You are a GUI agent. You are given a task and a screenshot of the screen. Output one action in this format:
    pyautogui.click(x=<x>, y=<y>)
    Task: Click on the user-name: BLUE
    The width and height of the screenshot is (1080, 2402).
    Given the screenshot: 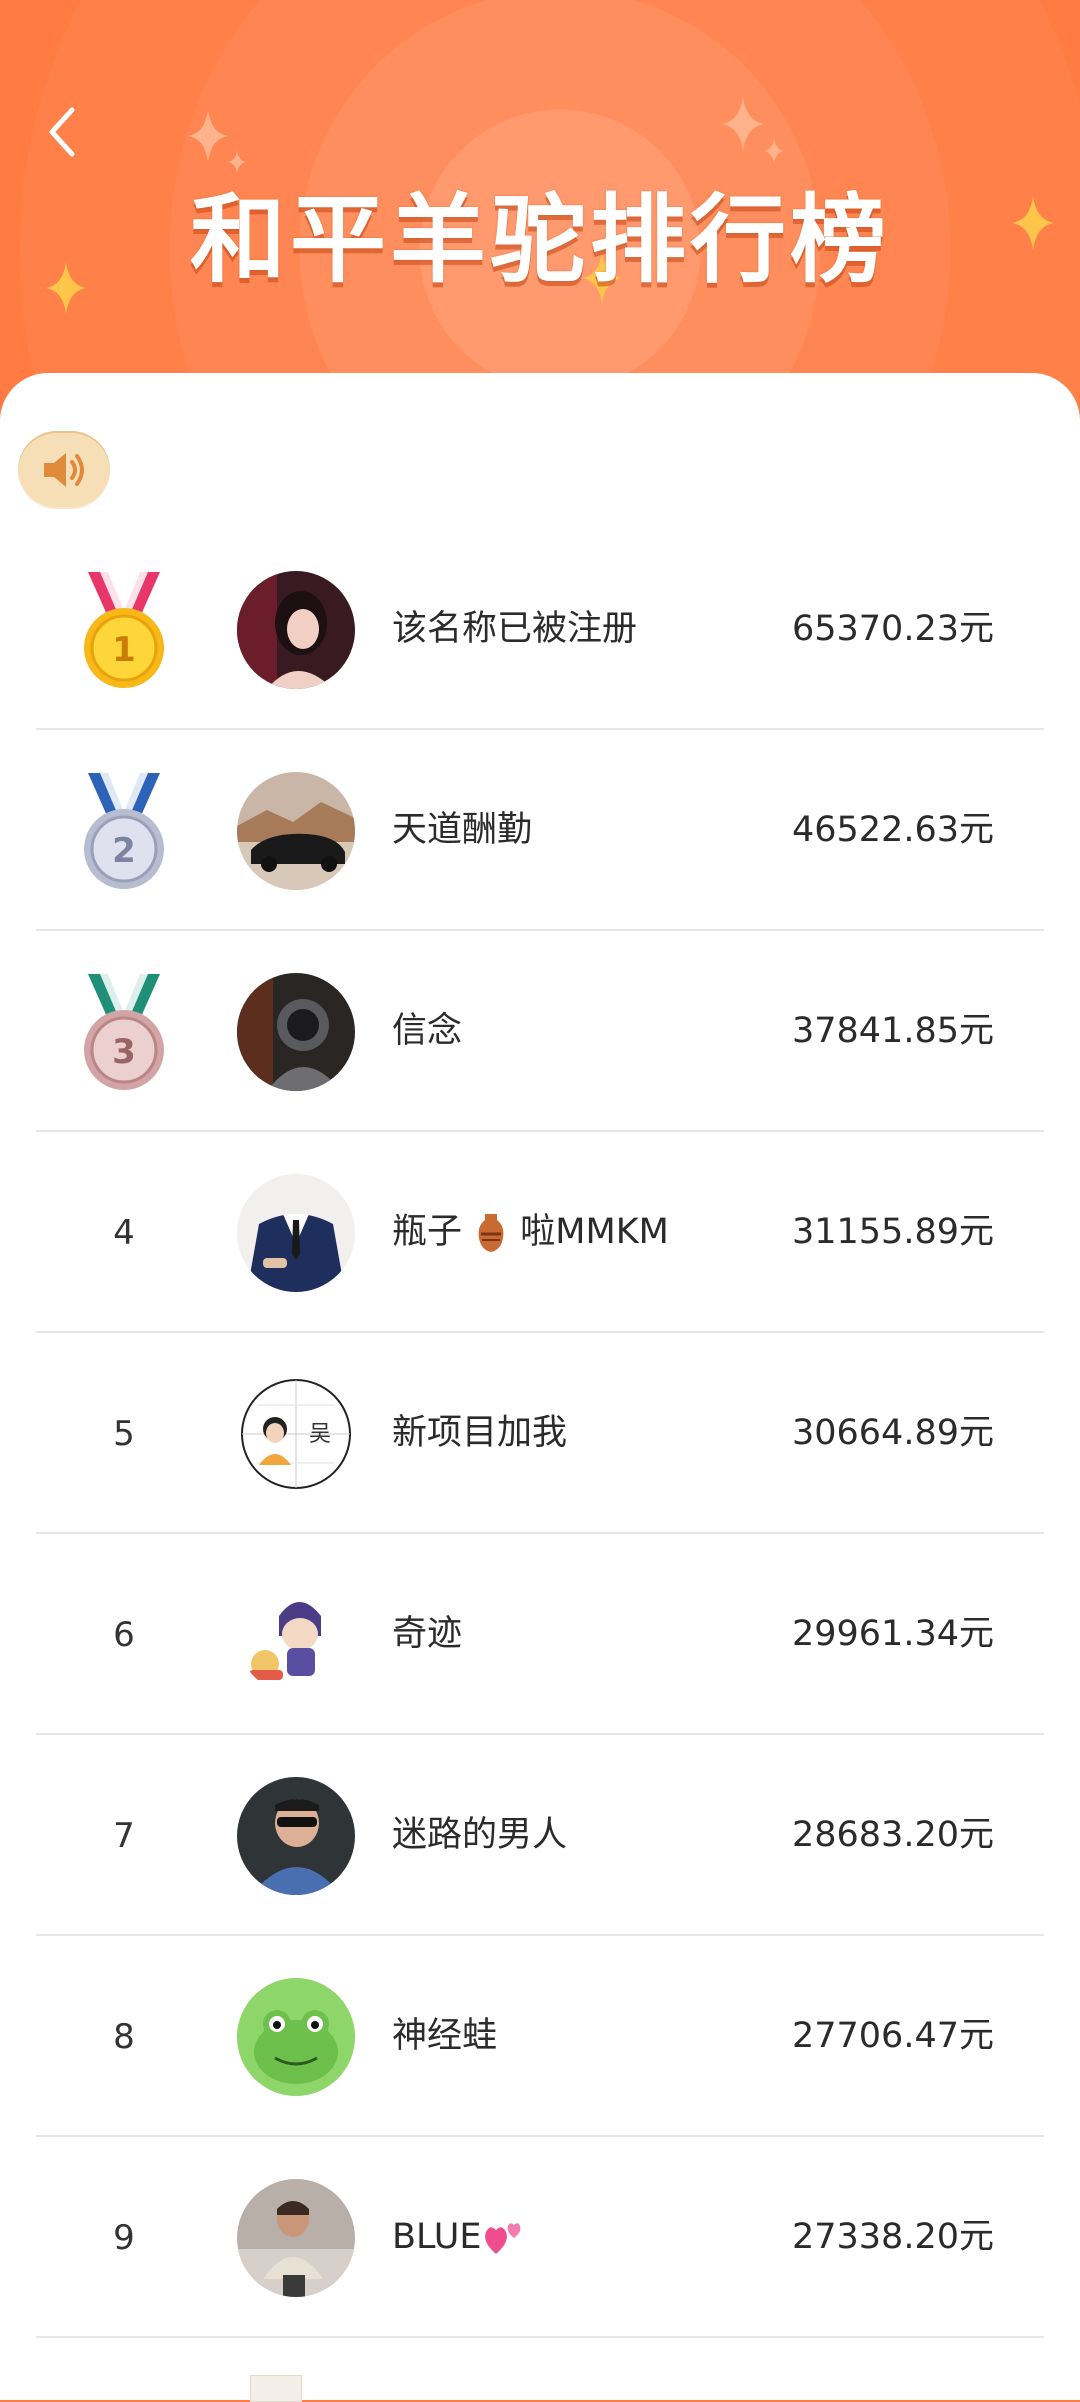 What is the action you would take?
    pyautogui.click(x=459, y=2237)
    